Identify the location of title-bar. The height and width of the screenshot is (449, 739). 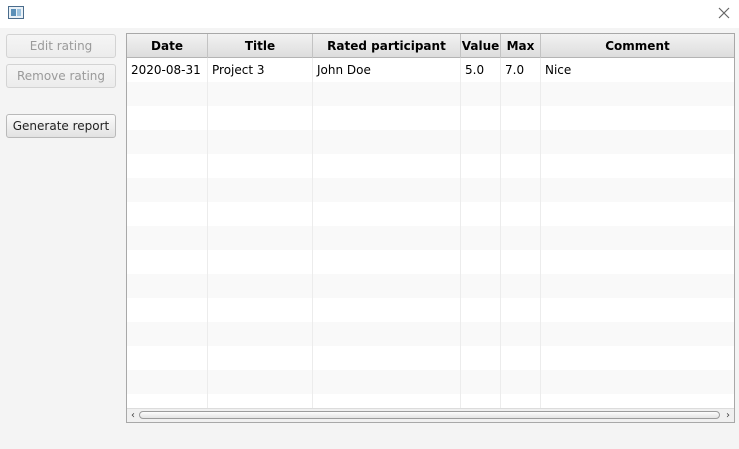
(369, 14).